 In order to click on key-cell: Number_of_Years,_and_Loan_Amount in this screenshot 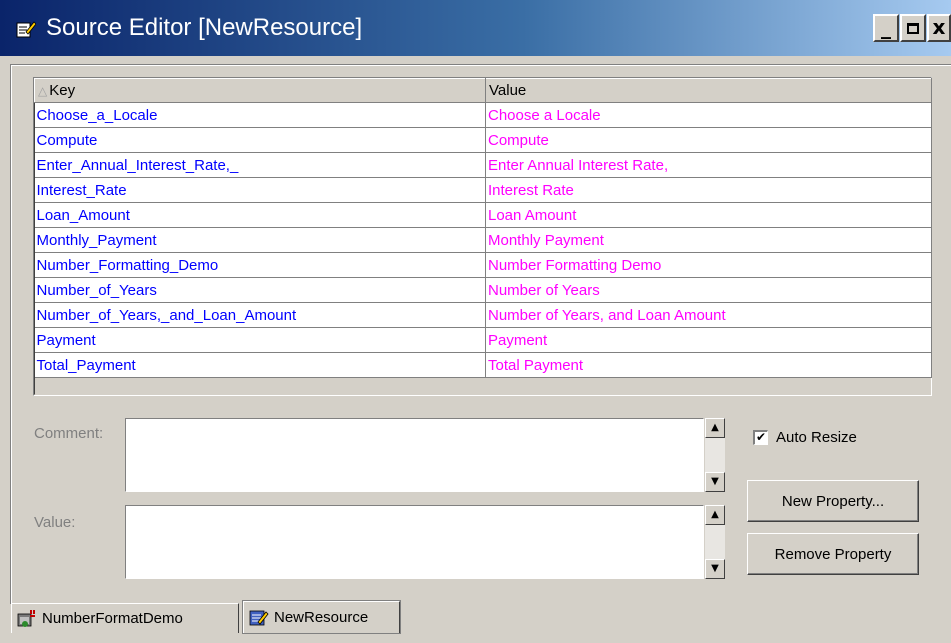, I will do `click(260, 315)`.